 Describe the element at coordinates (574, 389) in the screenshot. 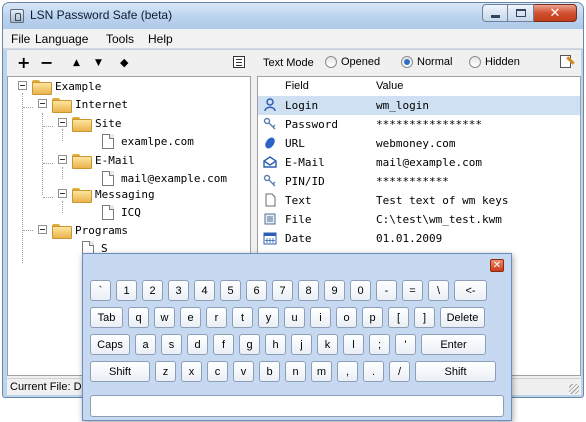

I see `resize-grip-icon` at that location.